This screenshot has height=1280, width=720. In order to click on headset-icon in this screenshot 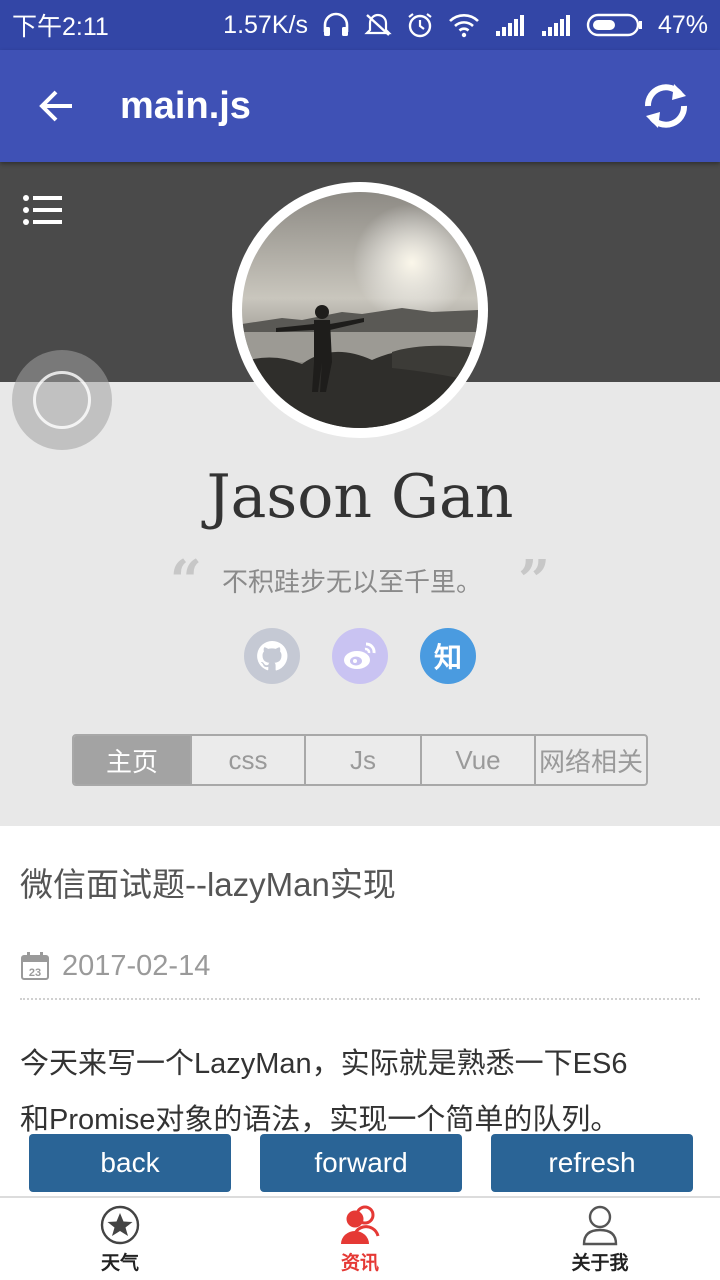, I will do `click(336, 24)`.